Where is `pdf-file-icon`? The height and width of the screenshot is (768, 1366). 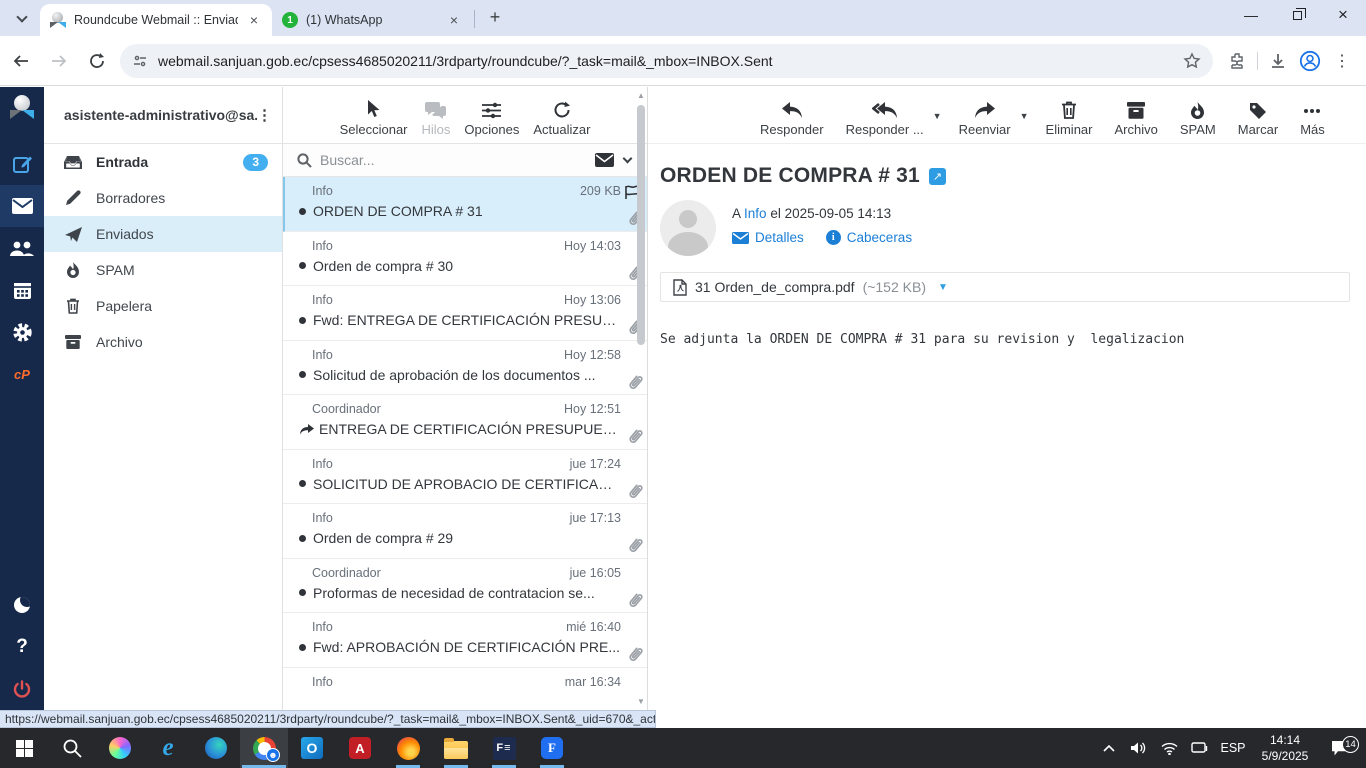 pdf-file-icon is located at coordinates (680, 287).